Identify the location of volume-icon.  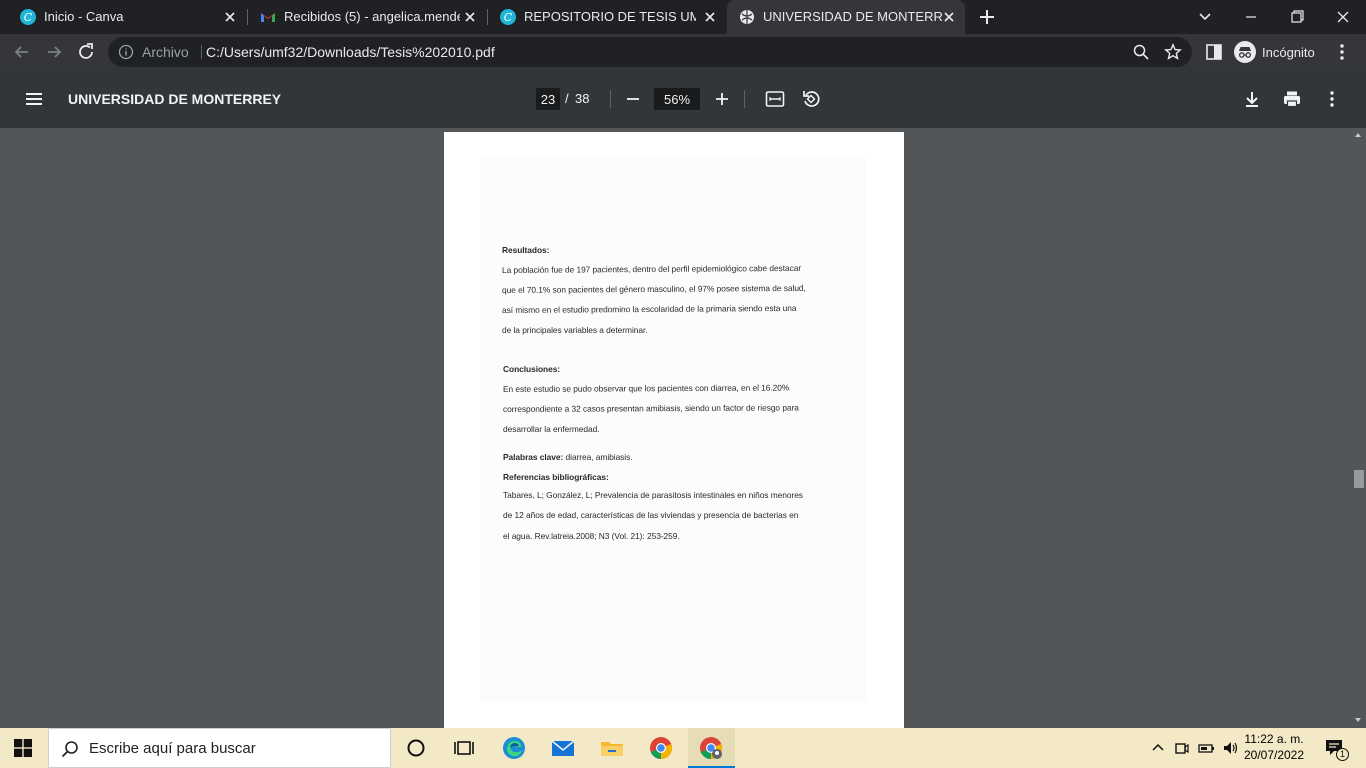
(1231, 748).